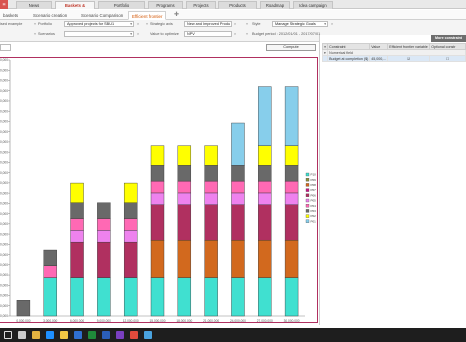 Image resolution: width=466 pixels, height=342 pixels. I want to click on top-tab-news: News, so click(34, 5).